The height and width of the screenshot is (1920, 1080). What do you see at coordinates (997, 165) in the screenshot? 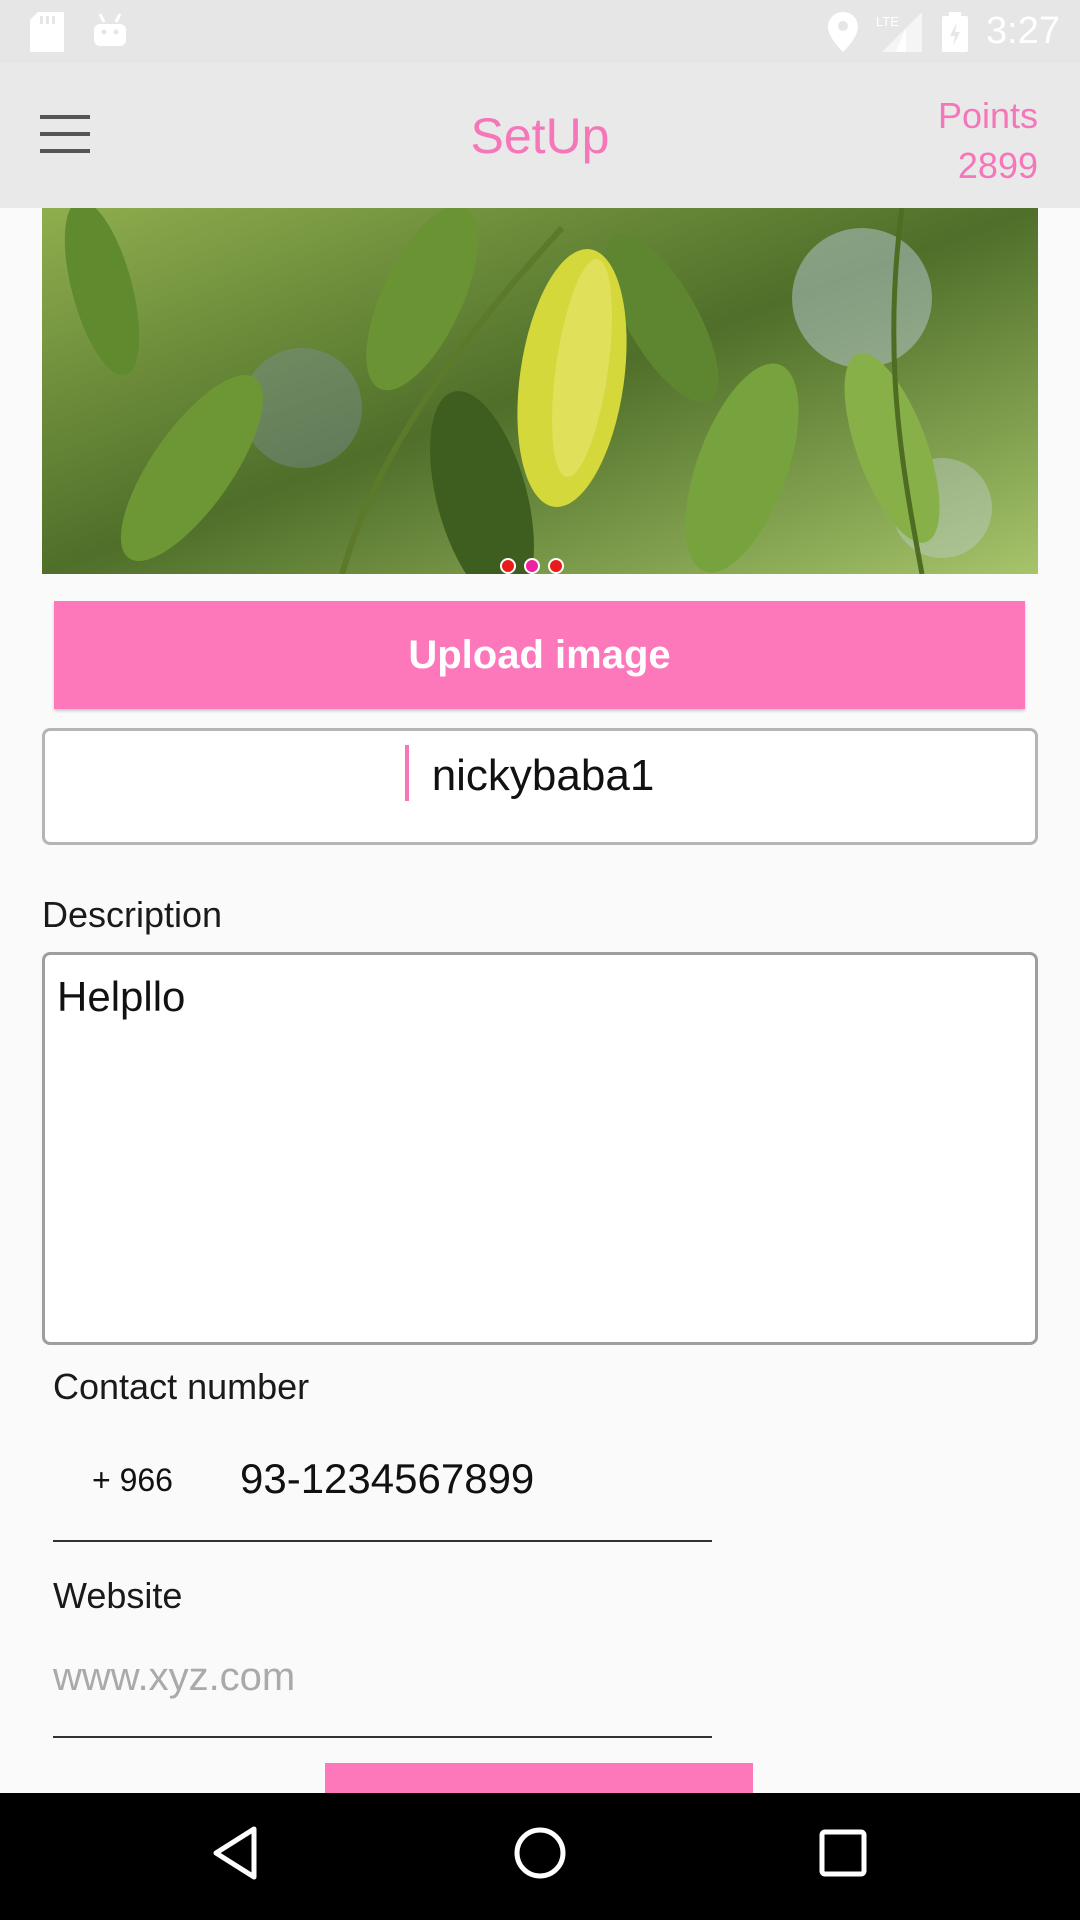
I see `points-value: 2899` at bounding box center [997, 165].